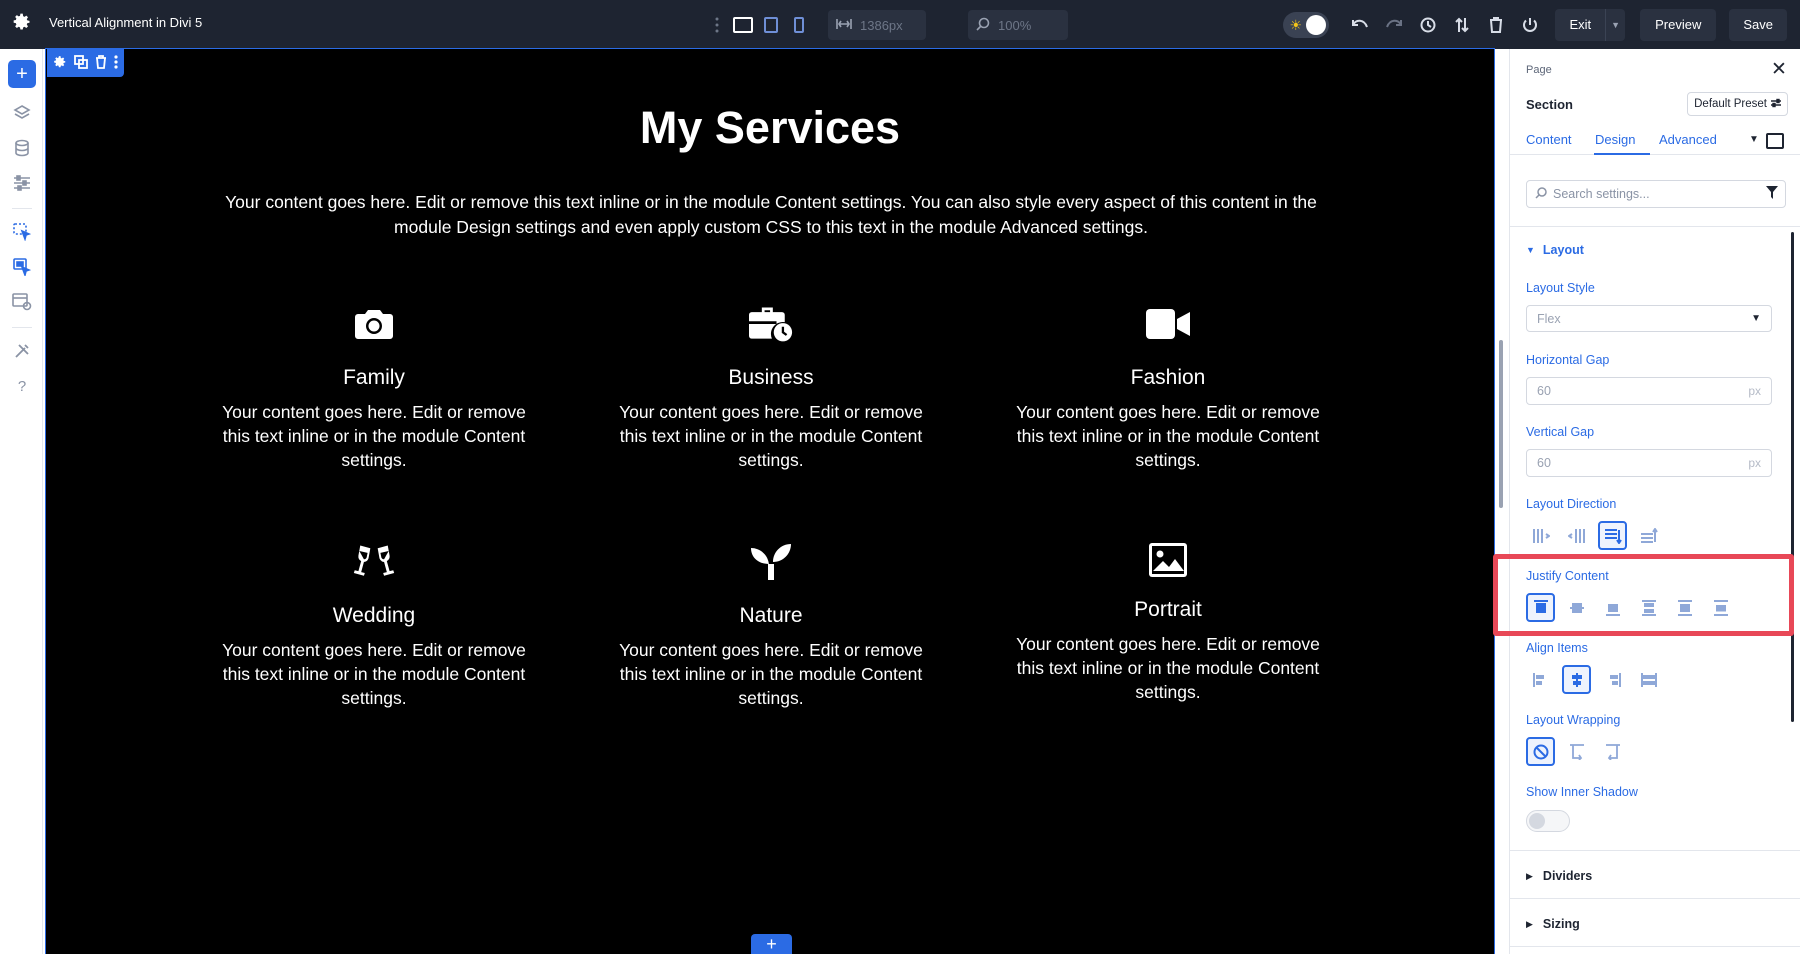 This screenshot has width=1800, height=954. I want to click on panel-tabs: Content Design Advanced ▼, so click(1655, 140).